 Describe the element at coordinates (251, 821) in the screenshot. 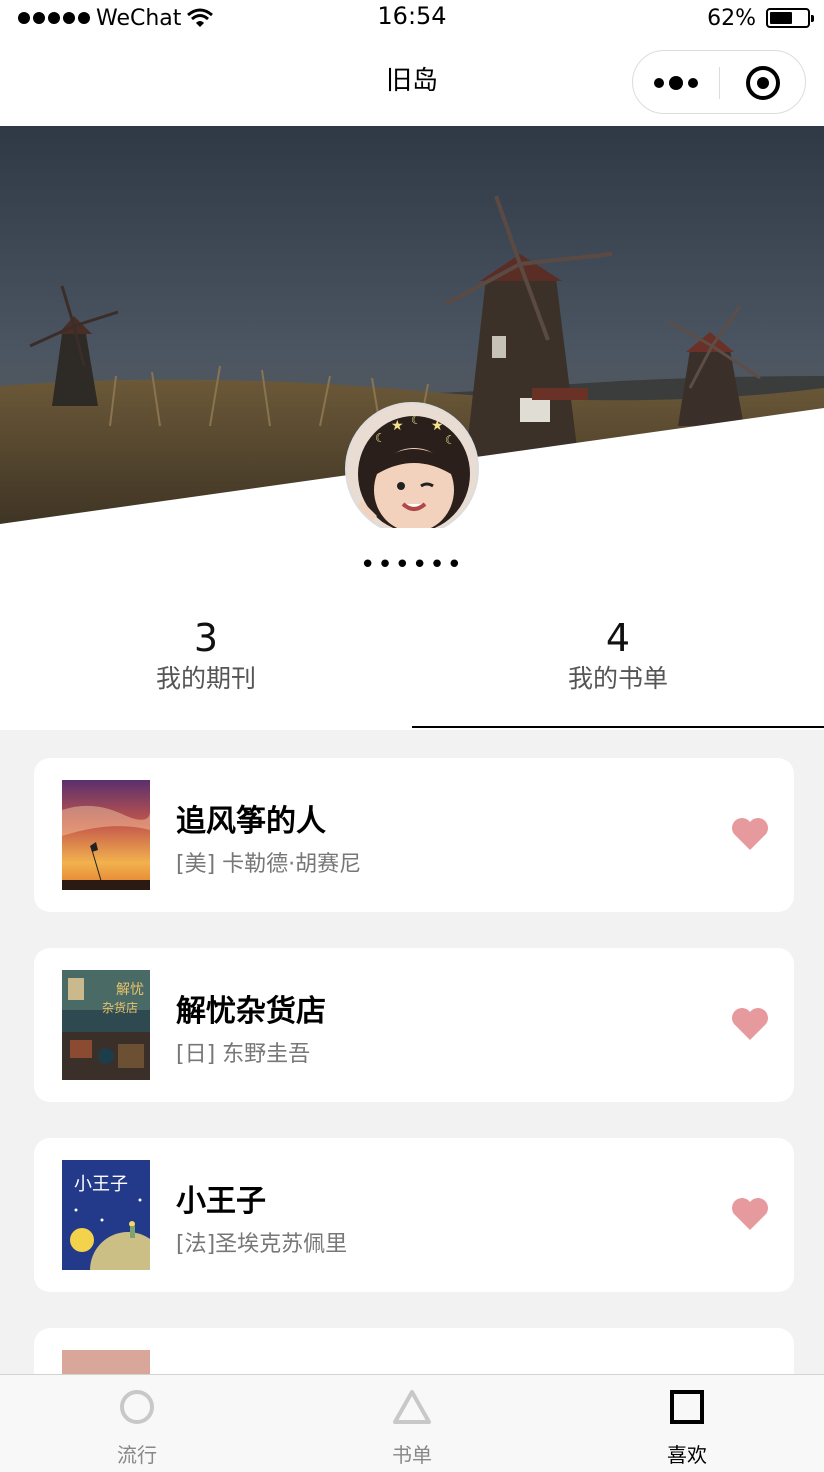

I see `book-title: 追风筝的人` at that location.